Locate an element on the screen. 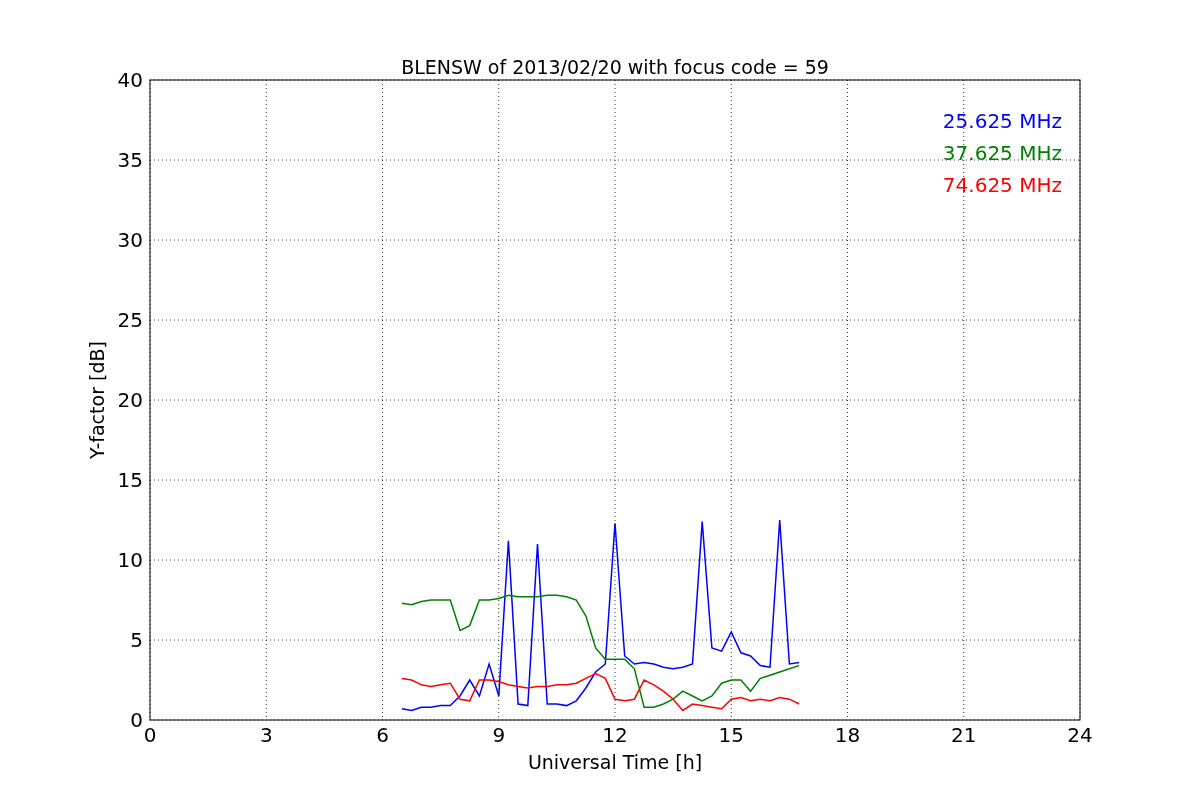 The image size is (1200, 800). legend-entry: 25.625 MHz is located at coordinates (1002, 121).